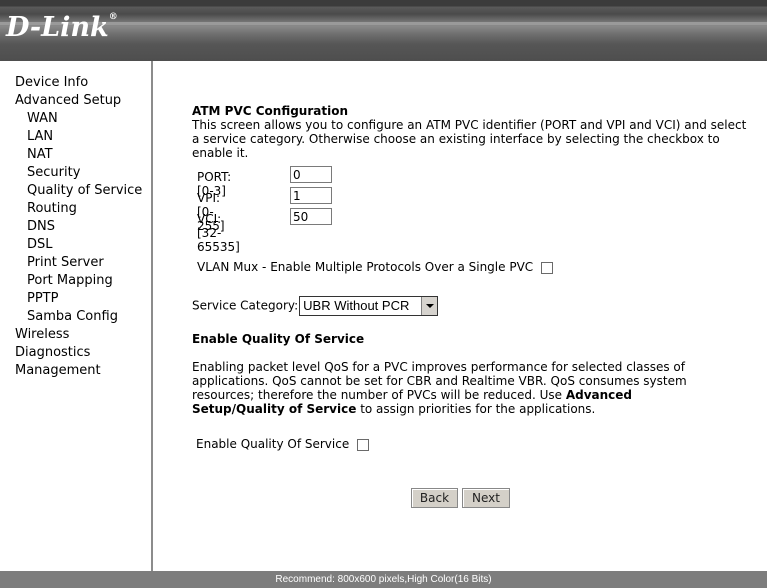 This screenshot has height=588, width=767. What do you see at coordinates (75, 353) in the screenshot?
I see `sidebar-item-diagnostics: Diagnostics` at bounding box center [75, 353].